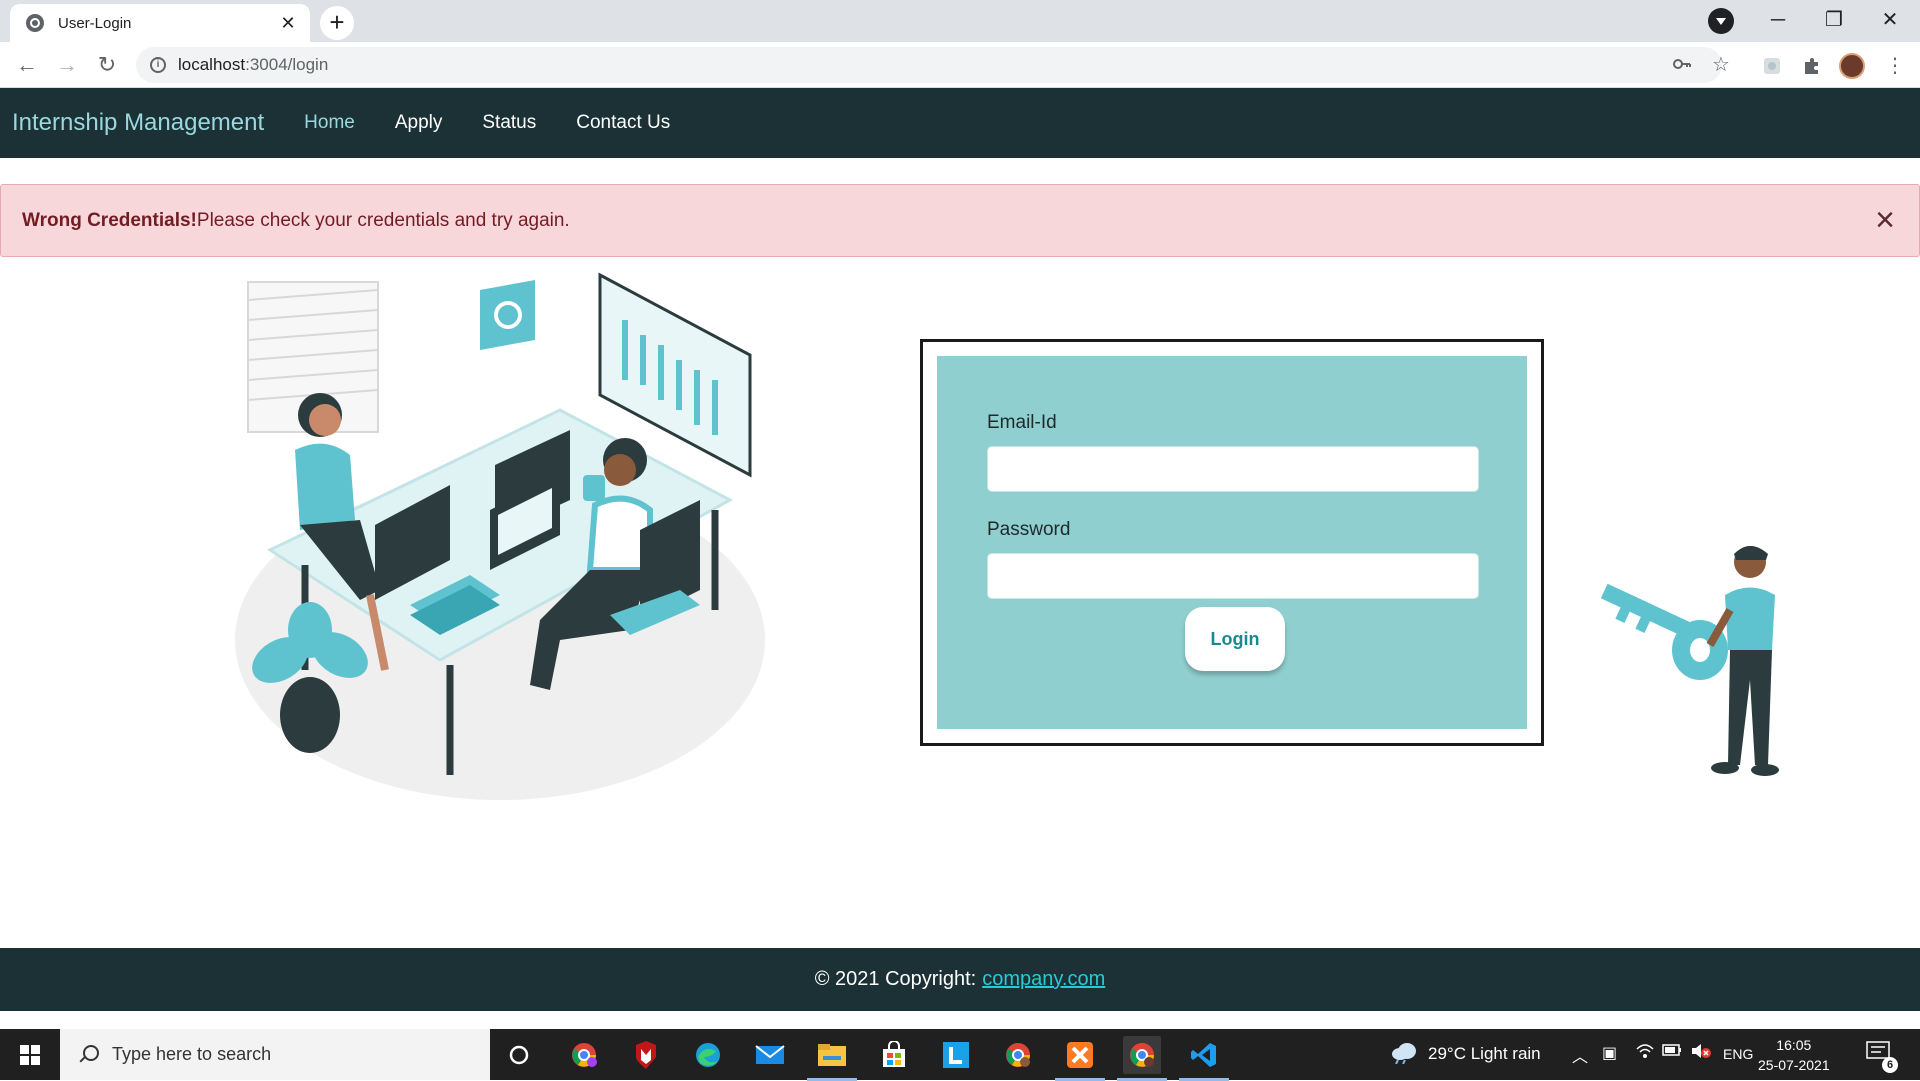  What do you see at coordinates (253, 64) in the screenshot?
I see `url-text: localhost:3004/login` at bounding box center [253, 64].